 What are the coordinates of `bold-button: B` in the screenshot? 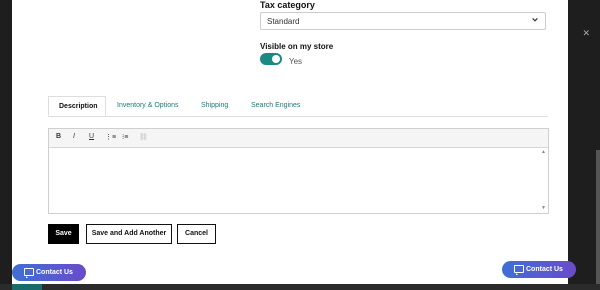 It's located at (58, 136).